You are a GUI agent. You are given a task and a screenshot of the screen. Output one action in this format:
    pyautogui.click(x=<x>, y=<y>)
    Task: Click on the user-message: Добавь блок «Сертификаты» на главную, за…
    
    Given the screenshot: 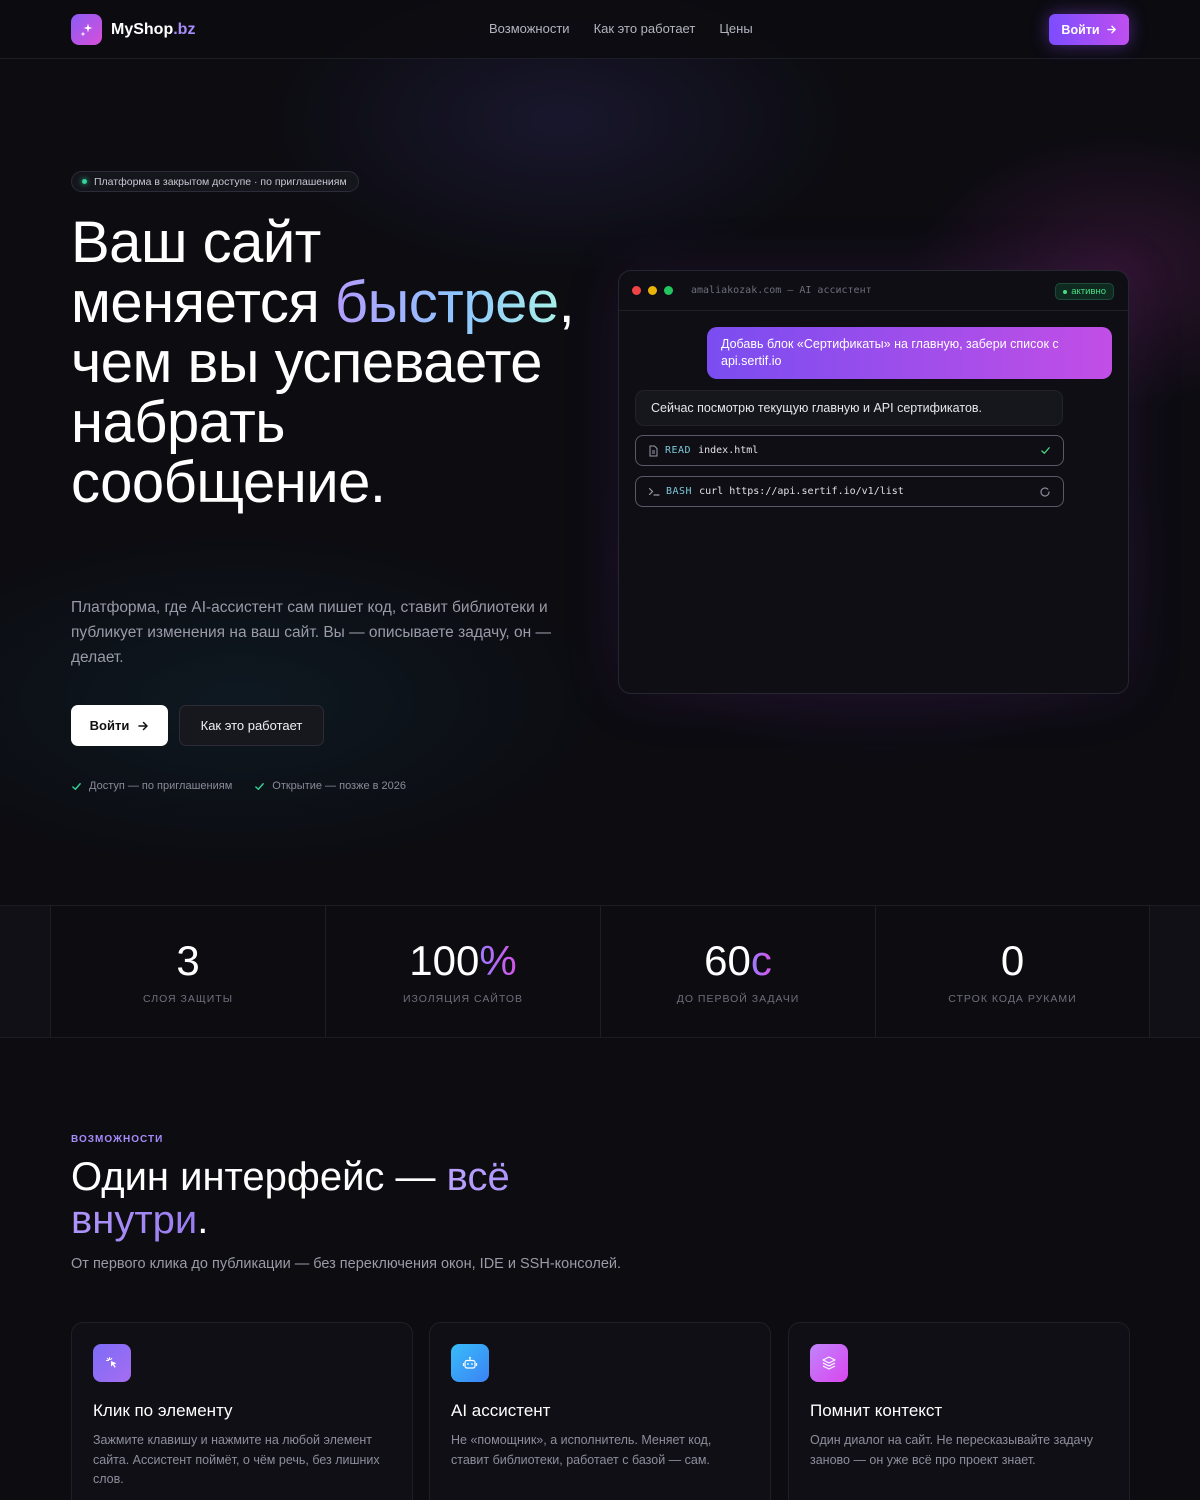 What is the action you would take?
    pyautogui.click(x=909, y=353)
    